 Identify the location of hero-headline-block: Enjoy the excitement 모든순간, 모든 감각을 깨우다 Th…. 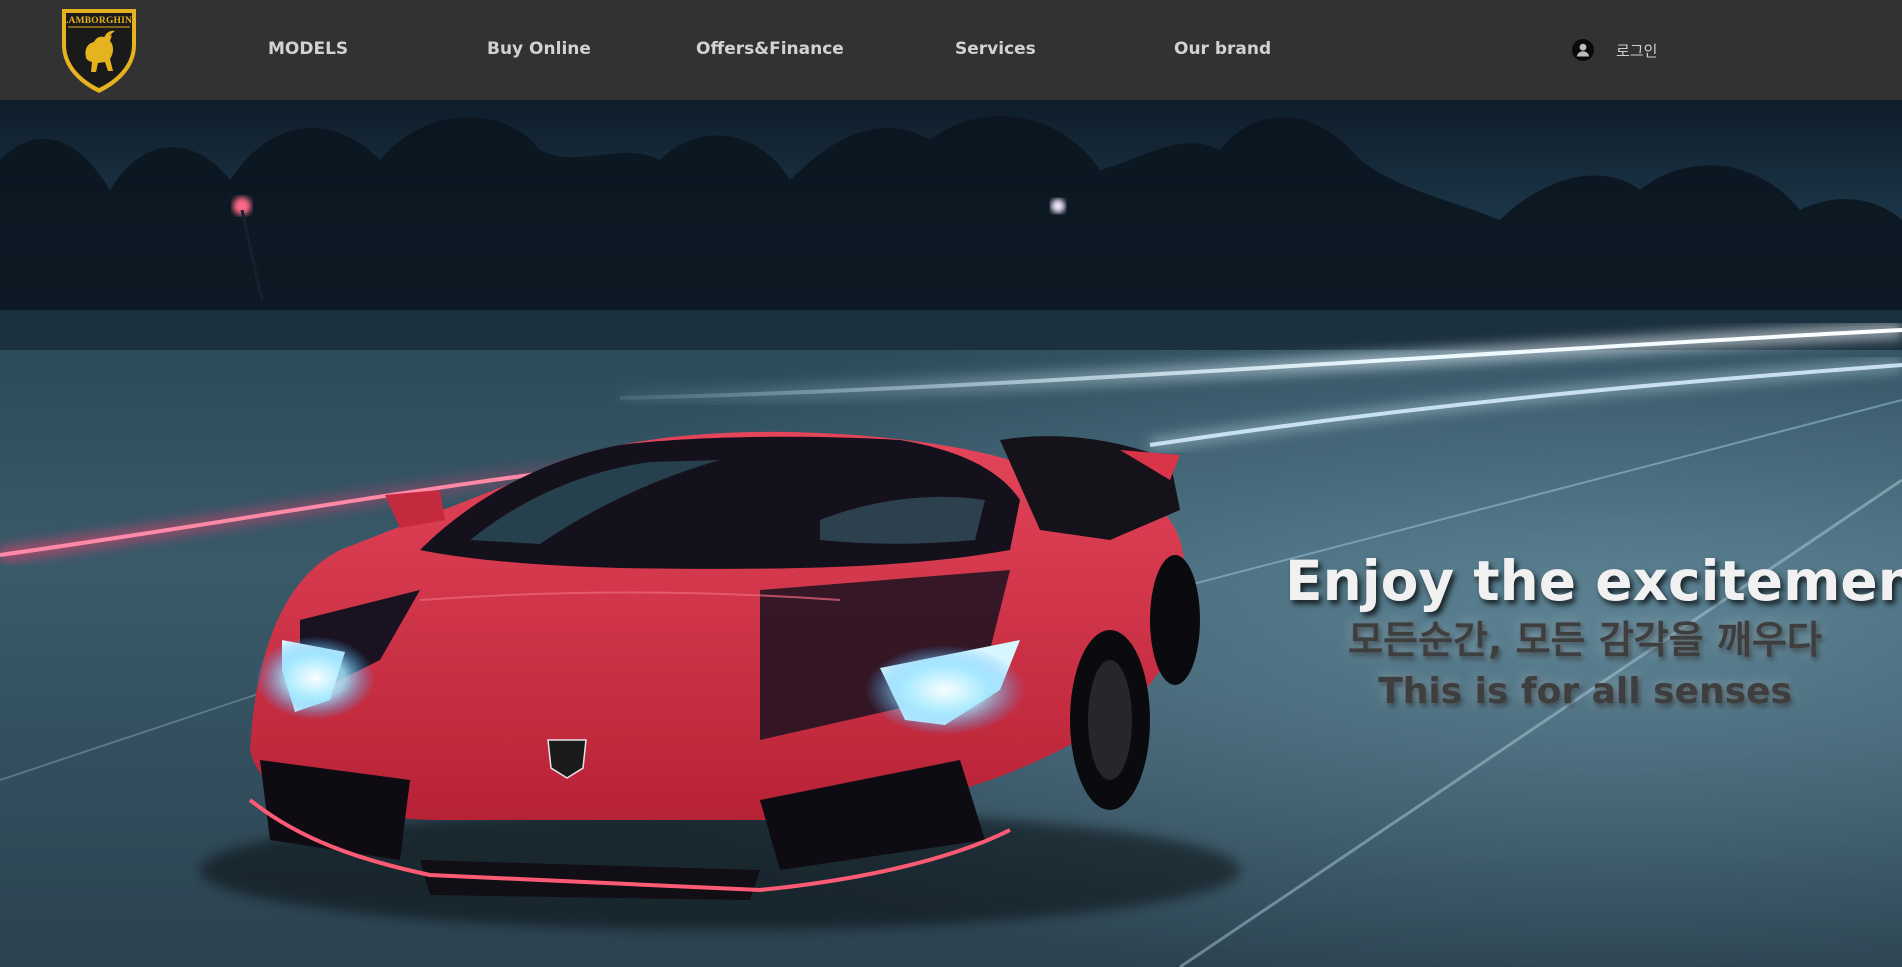
(1593, 633).